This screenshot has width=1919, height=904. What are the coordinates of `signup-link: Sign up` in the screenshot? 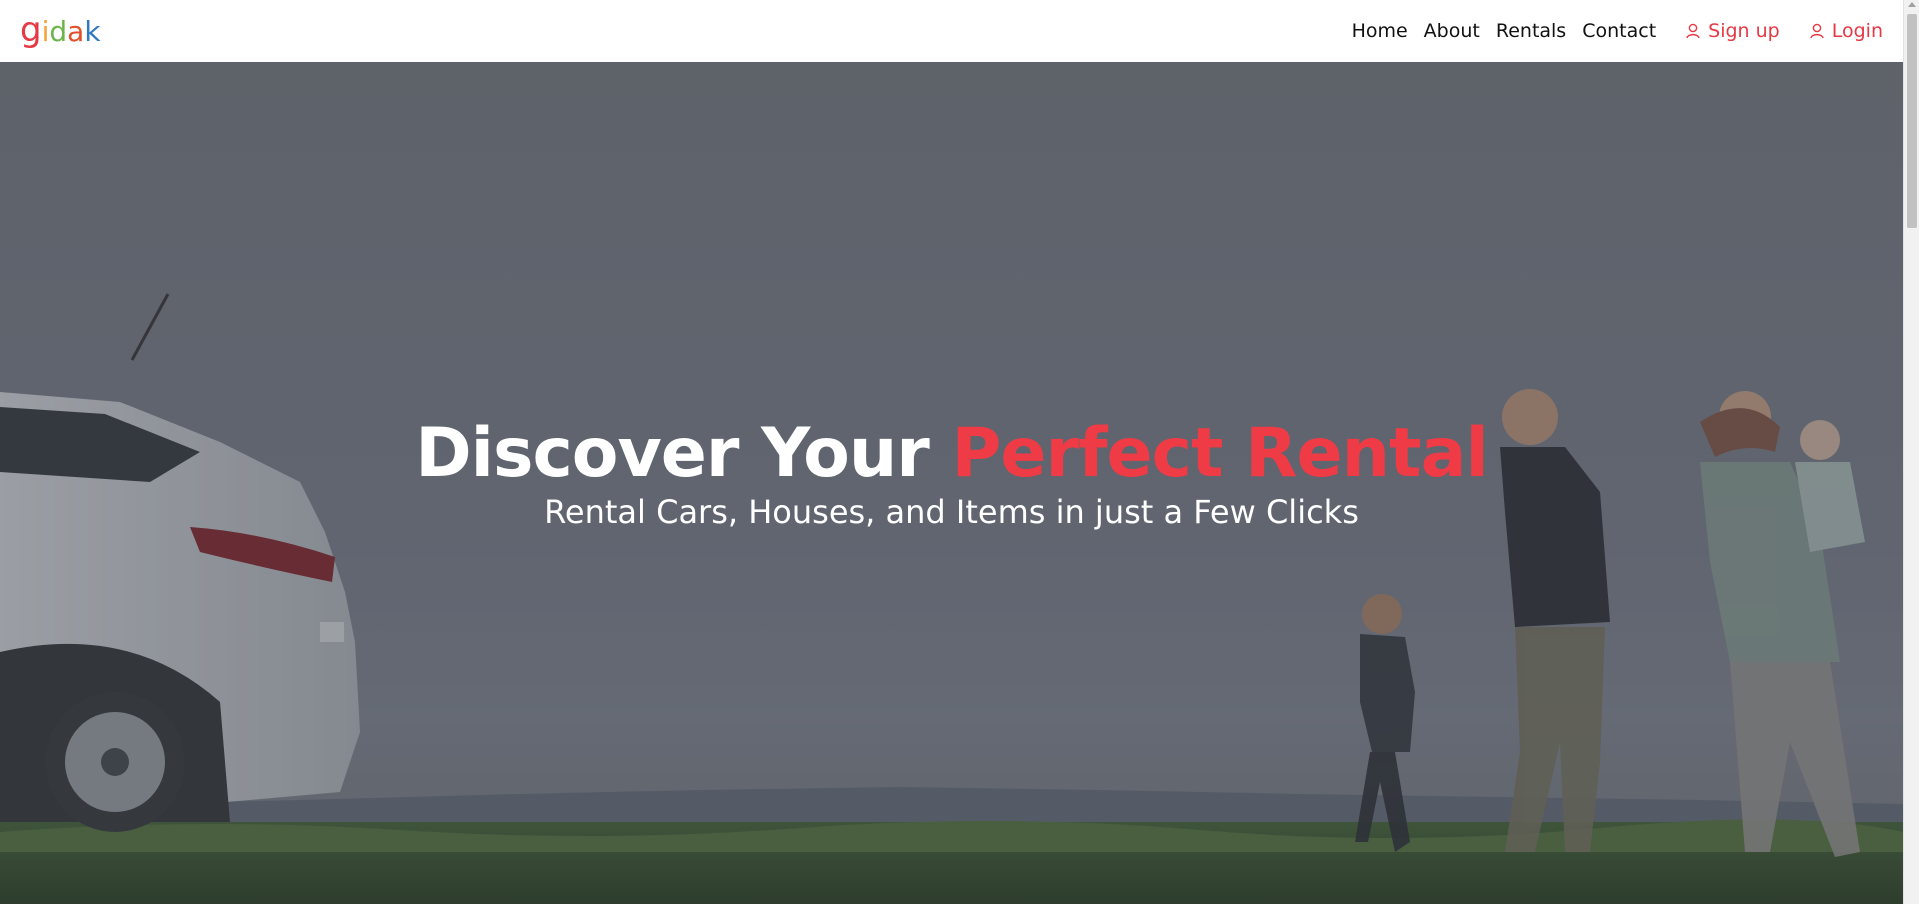 It's located at (1733, 31).